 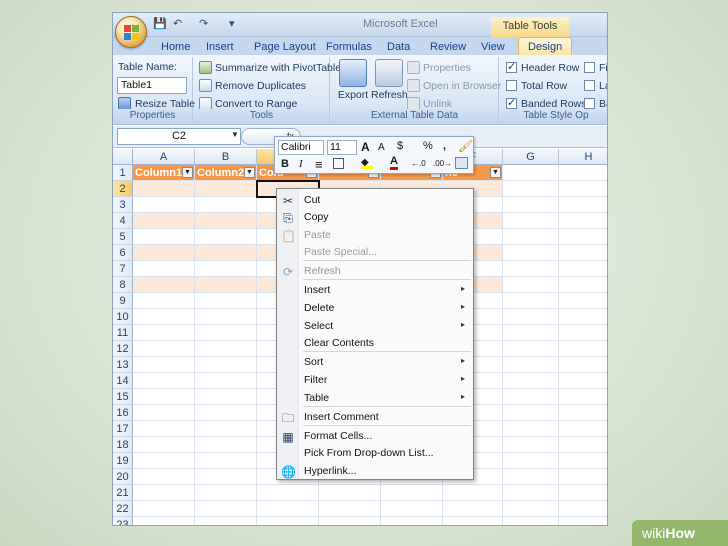 I want to click on menu-item-insert: Insert ▸, so click(x=375, y=291).